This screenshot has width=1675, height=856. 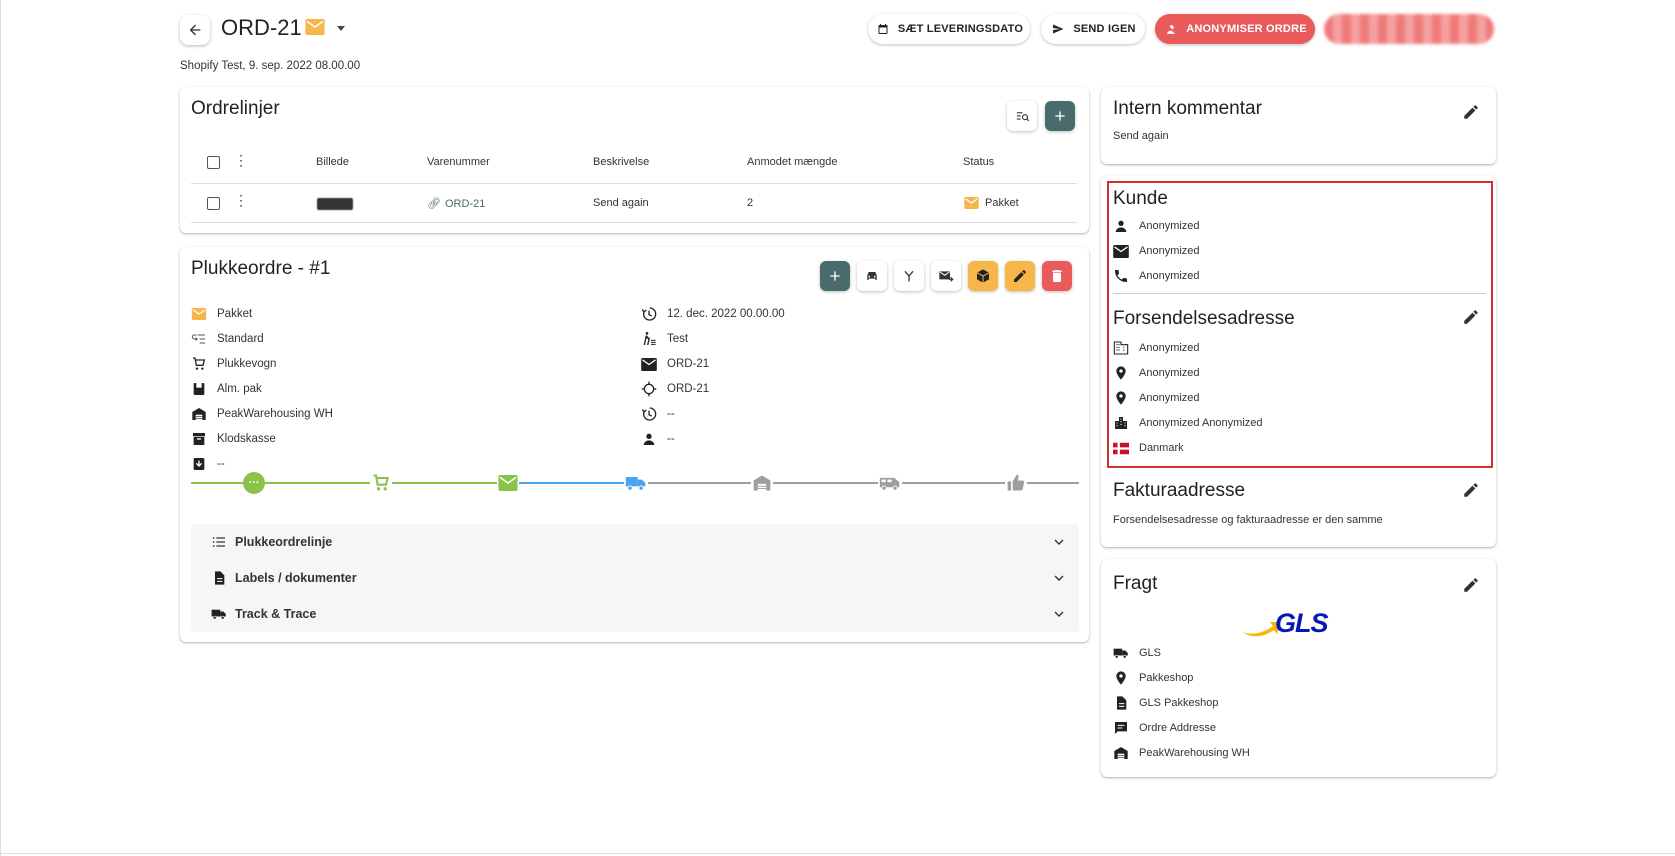 What do you see at coordinates (1409, 29) in the screenshot?
I see `blurred-button` at bounding box center [1409, 29].